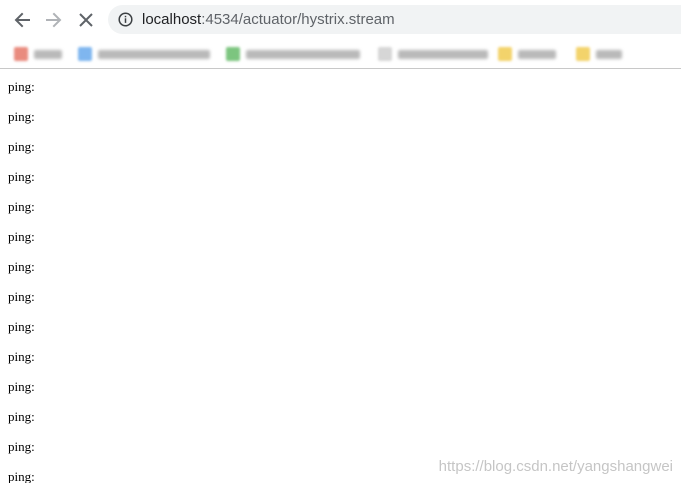 This screenshot has width=681, height=483. Describe the element at coordinates (125, 19) in the screenshot. I see `info-icon` at that location.